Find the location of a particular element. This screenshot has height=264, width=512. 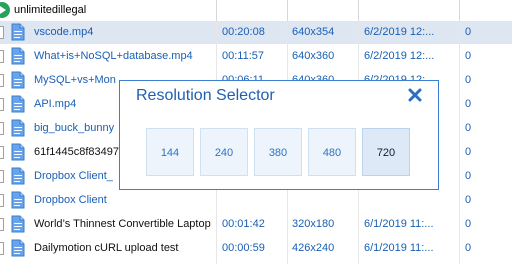

folder-header: unlimitedillegal is located at coordinates (256, 10).